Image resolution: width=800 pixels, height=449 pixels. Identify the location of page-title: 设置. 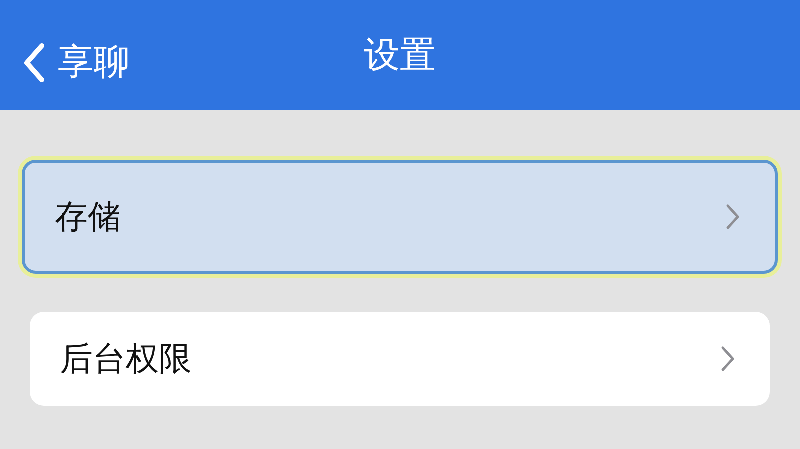
(400, 56).